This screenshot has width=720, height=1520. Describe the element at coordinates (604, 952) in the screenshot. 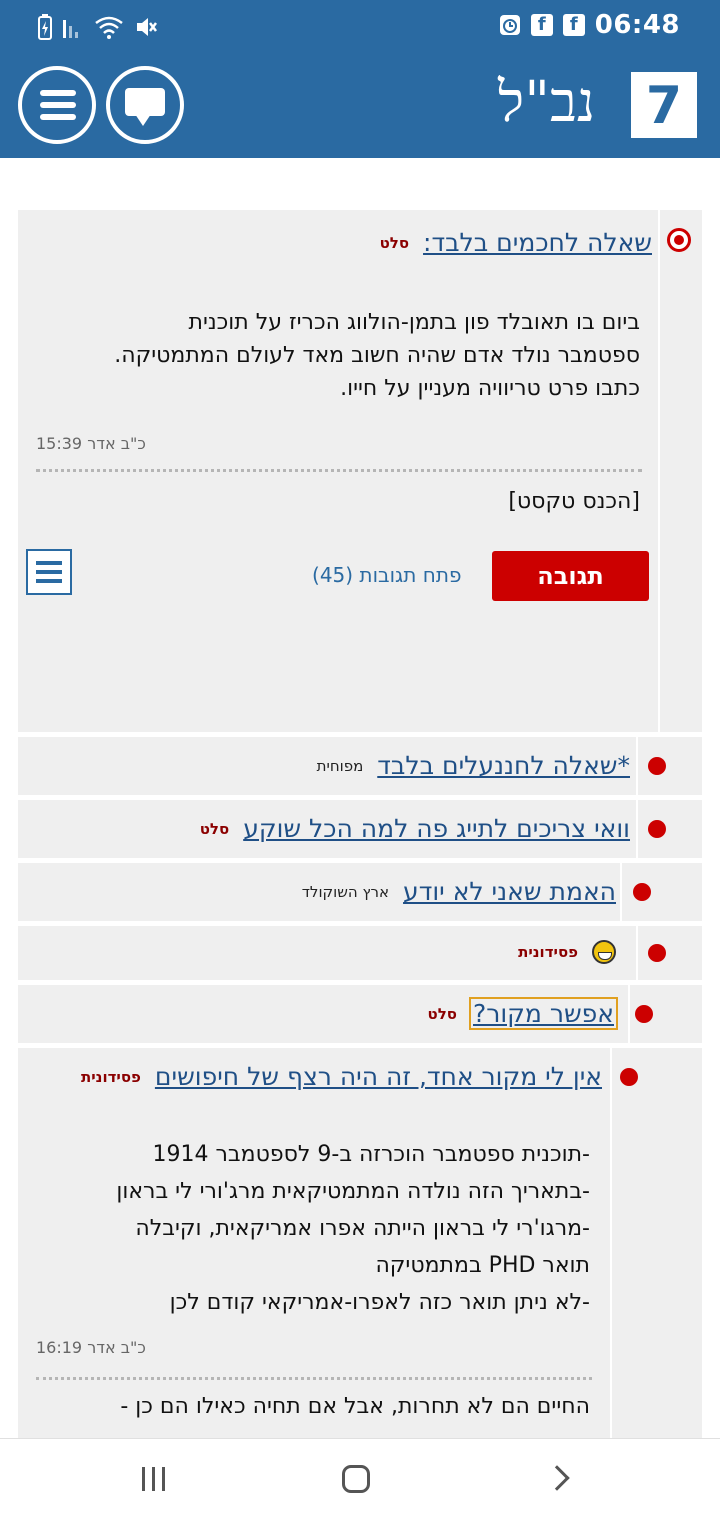

I see `laughing-smiley-icon` at that location.